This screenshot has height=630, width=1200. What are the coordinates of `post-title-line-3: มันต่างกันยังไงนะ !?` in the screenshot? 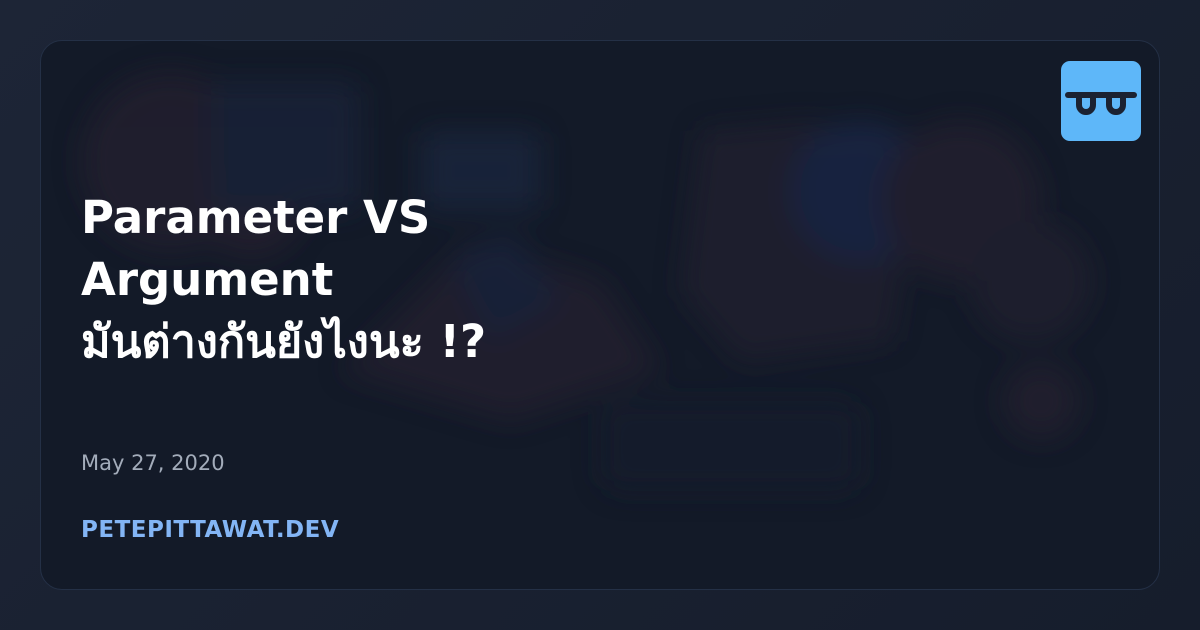 It's located at (284, 341).